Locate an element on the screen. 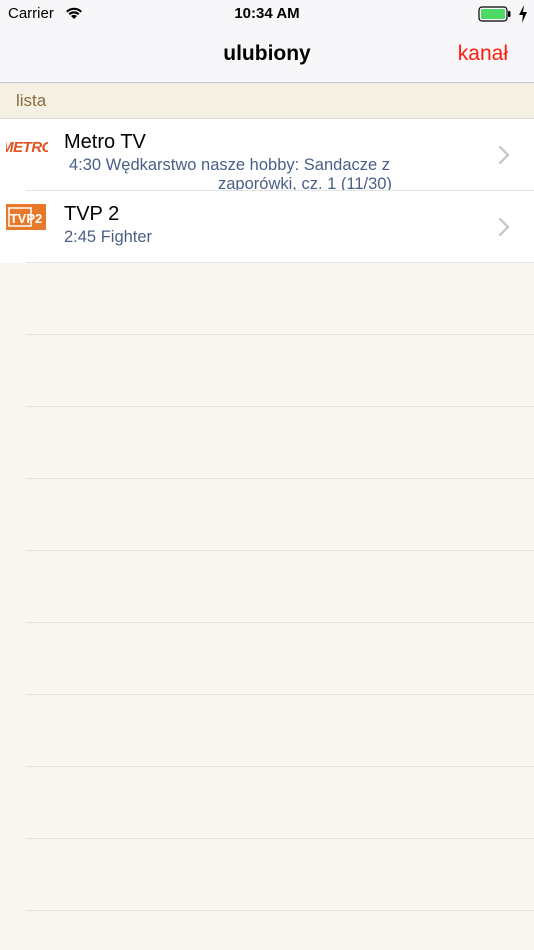  battery-icon is located at coordinates (494, 14).